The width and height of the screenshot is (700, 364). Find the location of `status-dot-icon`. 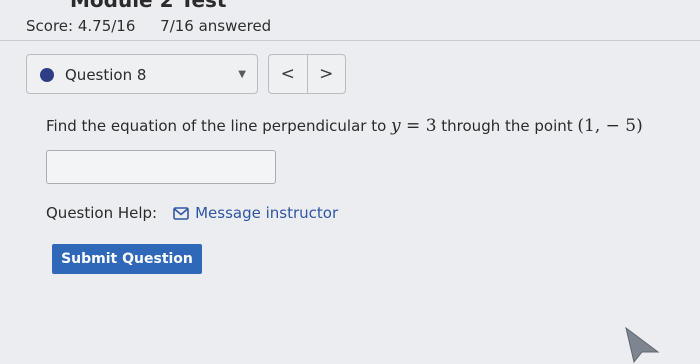

status-dot-icon is located at coordinates (47, 75).